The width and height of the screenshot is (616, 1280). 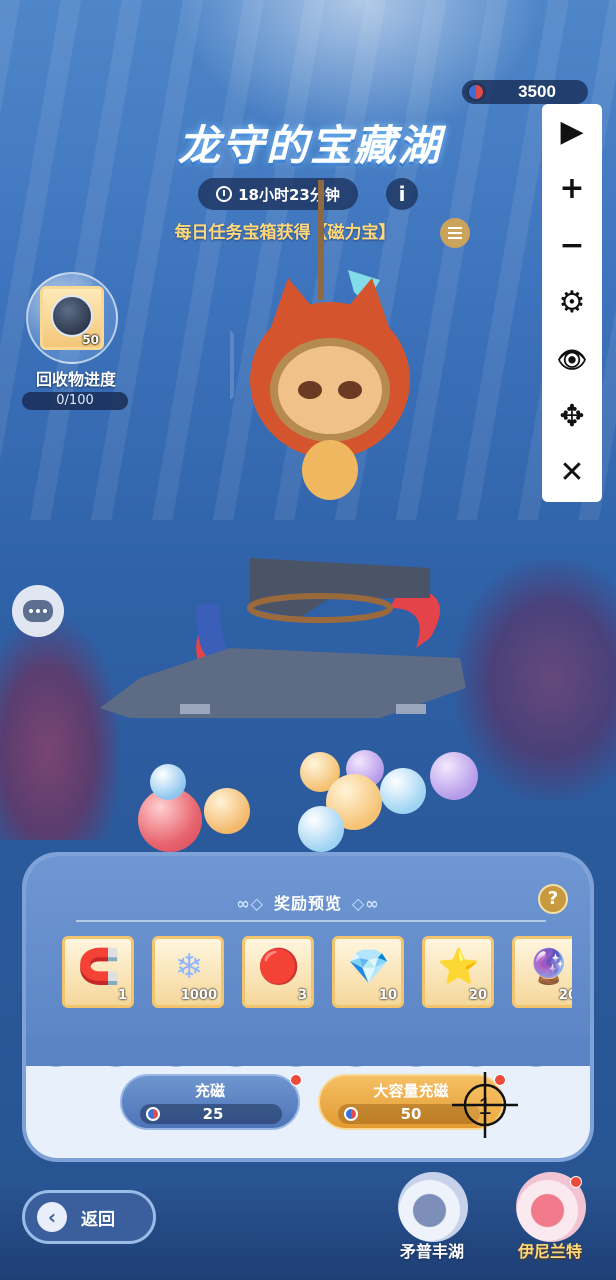 I want to click on chat-button, so click(x=38, y=611).